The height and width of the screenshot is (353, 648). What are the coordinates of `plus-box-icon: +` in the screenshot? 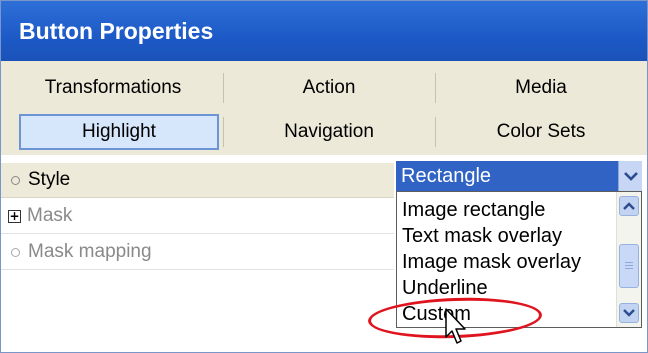 It's located at (14, 216).